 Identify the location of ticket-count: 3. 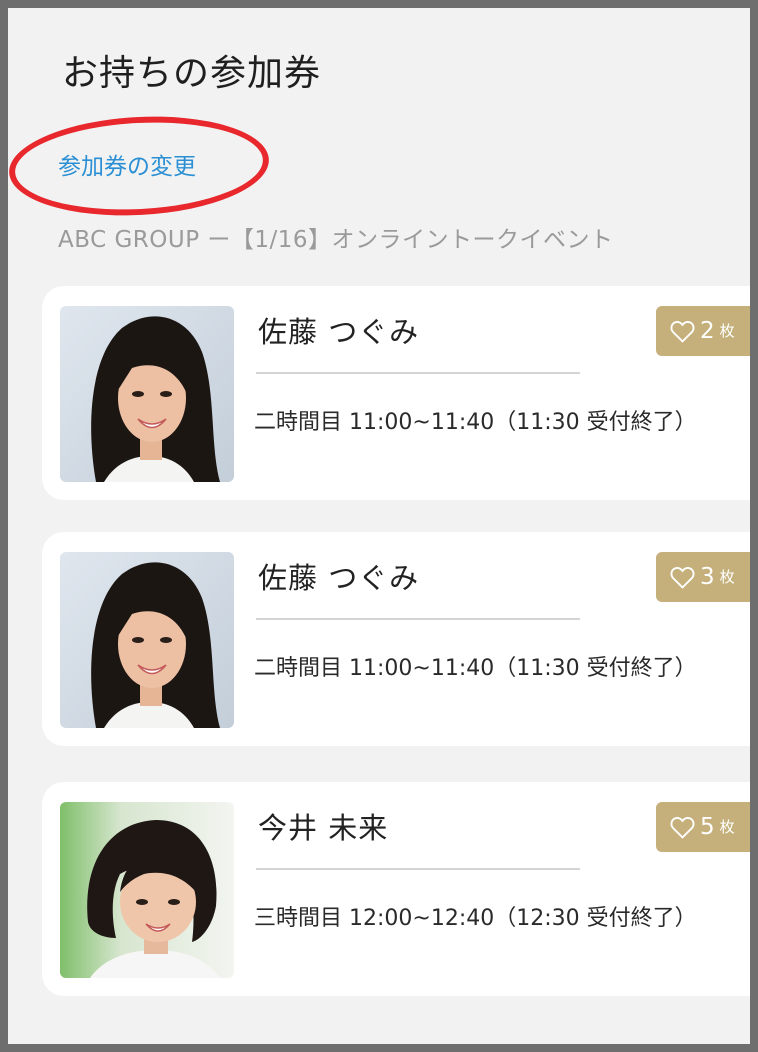
(707, 577).